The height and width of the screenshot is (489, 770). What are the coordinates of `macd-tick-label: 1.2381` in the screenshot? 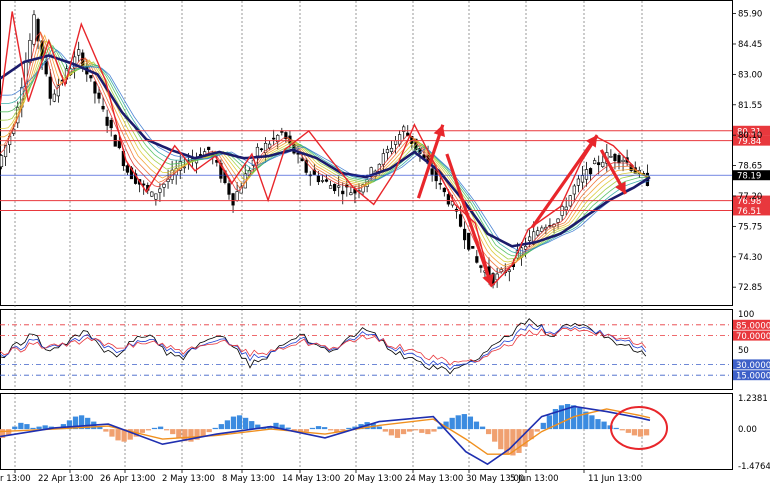 It's located at (753, 399).